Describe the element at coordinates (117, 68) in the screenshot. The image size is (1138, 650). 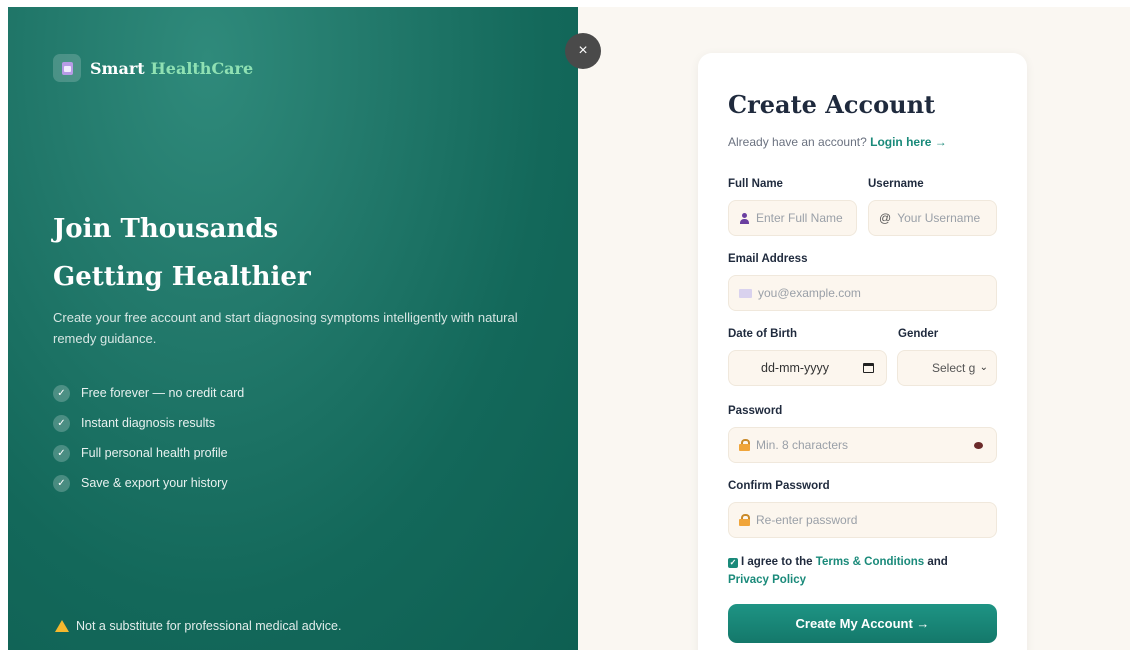
I see `brand-name-part1: Smart` at that location.